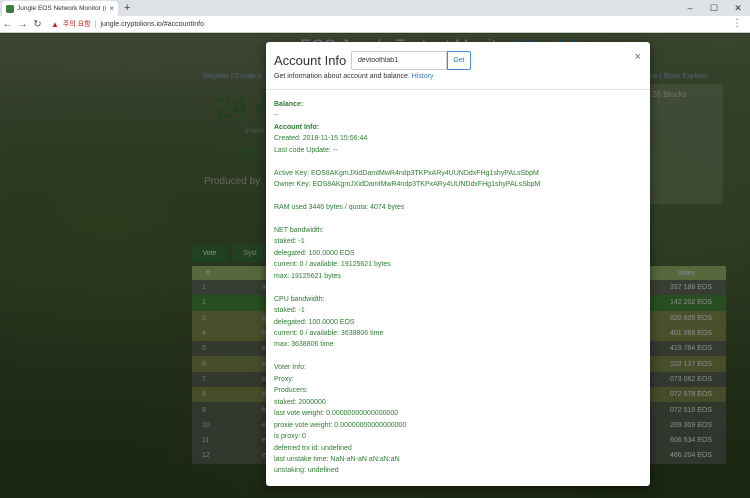 The image size is (750, 498). I want to click on balance-label: Balance:, so click(289, 104).